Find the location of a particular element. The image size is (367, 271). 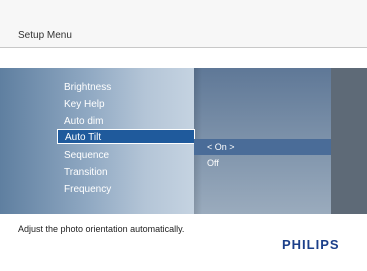

option-on: < On > is located at coordinates (221, 147).